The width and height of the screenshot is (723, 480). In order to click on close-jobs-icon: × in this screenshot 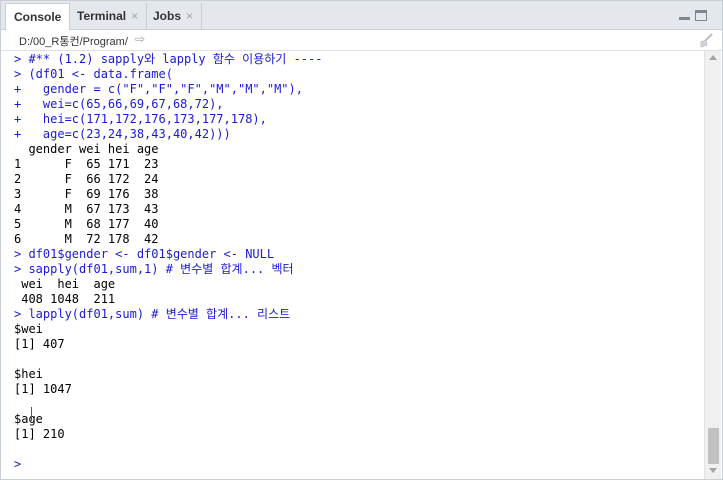, I will do `click(189, 16)`.